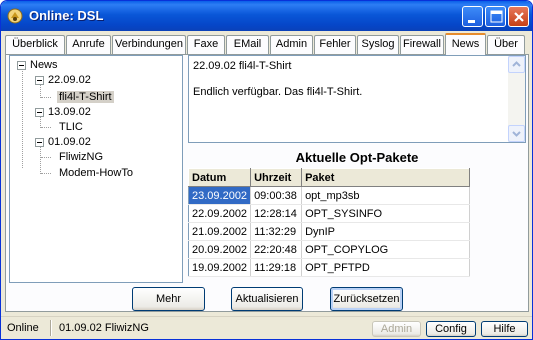 The width and height of the screenshot is (533, 340). I want to click on admin-button: Admin, so click(396, 329).